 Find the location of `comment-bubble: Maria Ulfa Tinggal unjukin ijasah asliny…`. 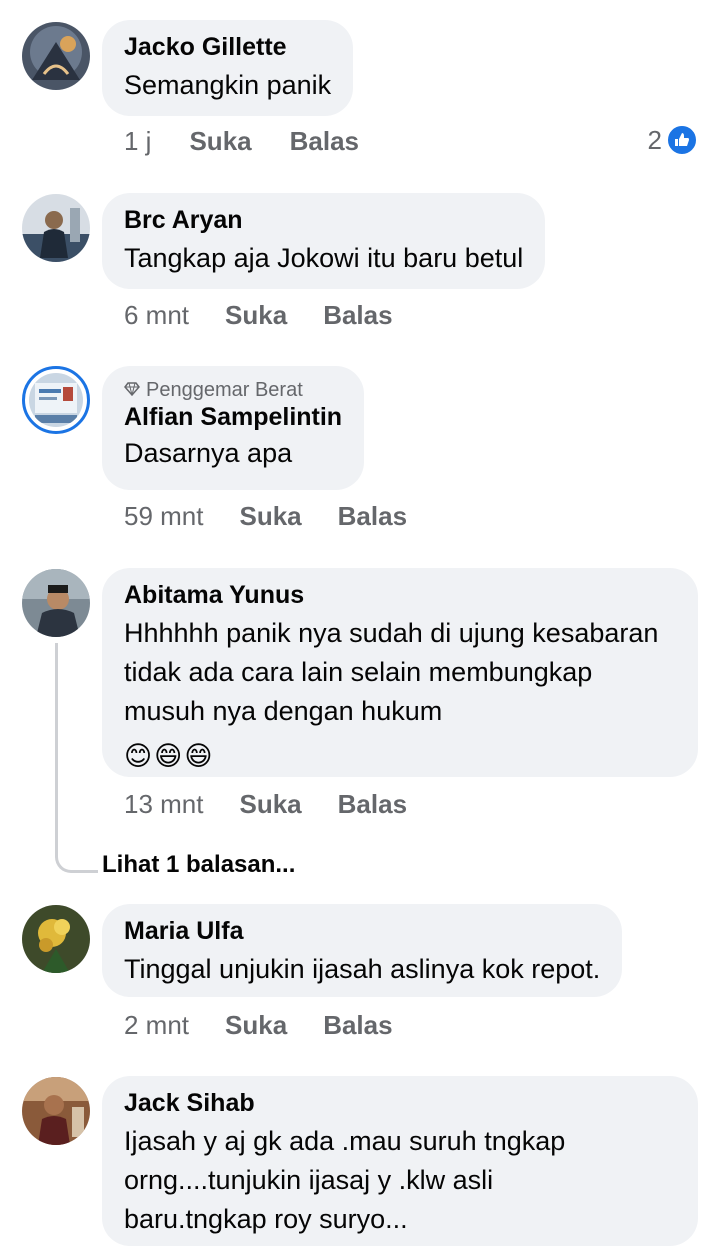

comment-bubble: Maria Ulfa Tinggal unjukin ijasah asliny… is located at coordinates (362, 950).